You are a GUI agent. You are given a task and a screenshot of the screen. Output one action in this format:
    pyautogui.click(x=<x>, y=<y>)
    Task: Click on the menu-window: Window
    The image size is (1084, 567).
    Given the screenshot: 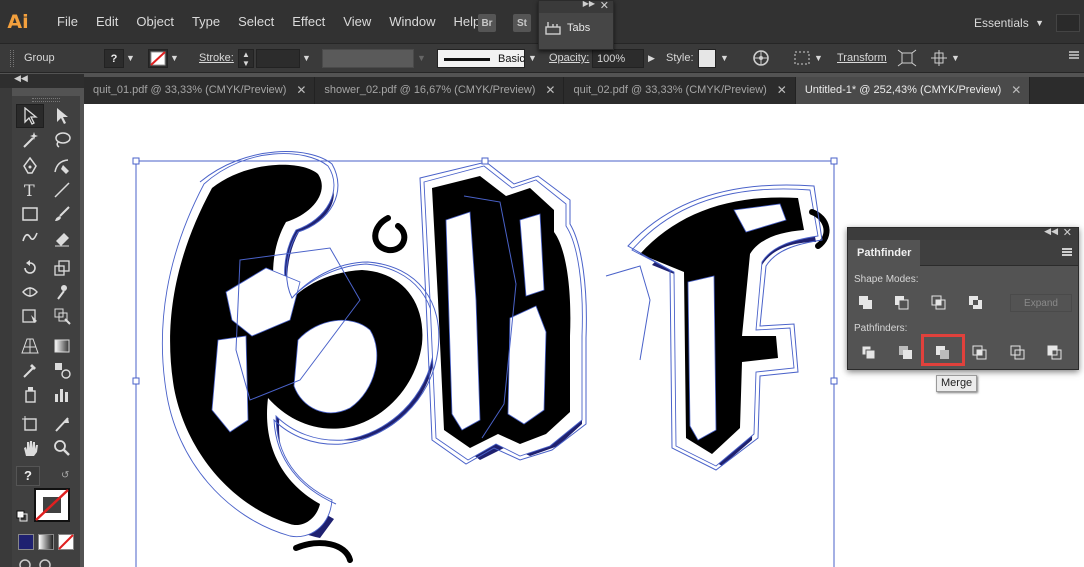 What is the action you would take?
    pyautogui.click(x=412, y=22)
    